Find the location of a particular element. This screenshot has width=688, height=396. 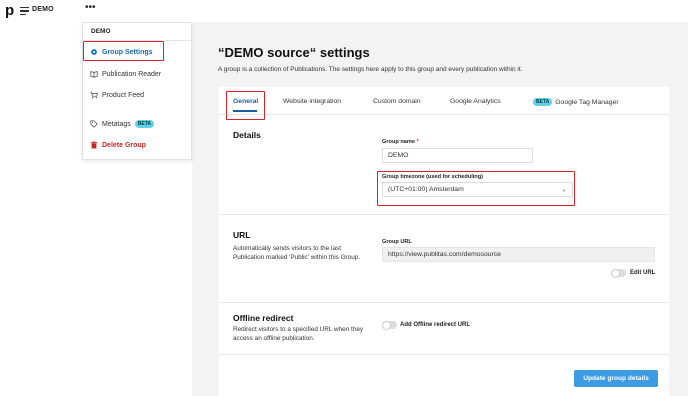

more-options-icon: ••• is located at coordinates (90, 7).